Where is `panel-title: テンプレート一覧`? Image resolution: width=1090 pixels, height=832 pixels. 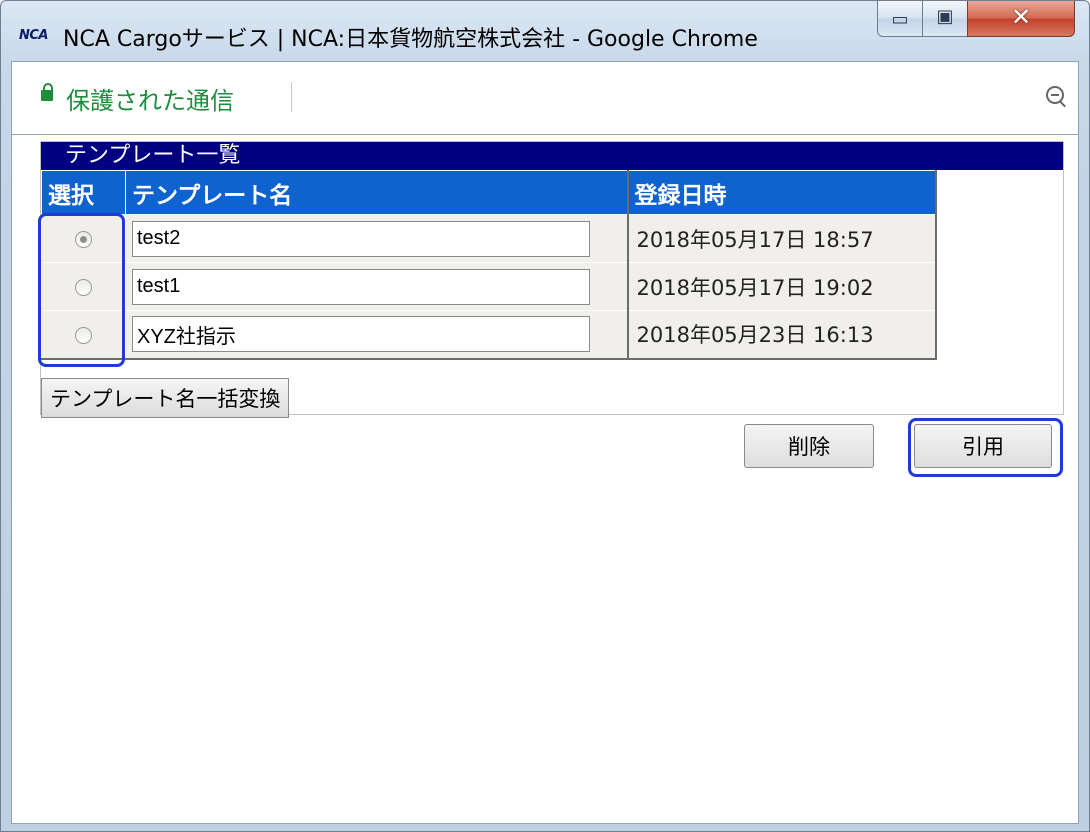
panel-title: テンプレート一覧 is located at coordinates (552, 156).